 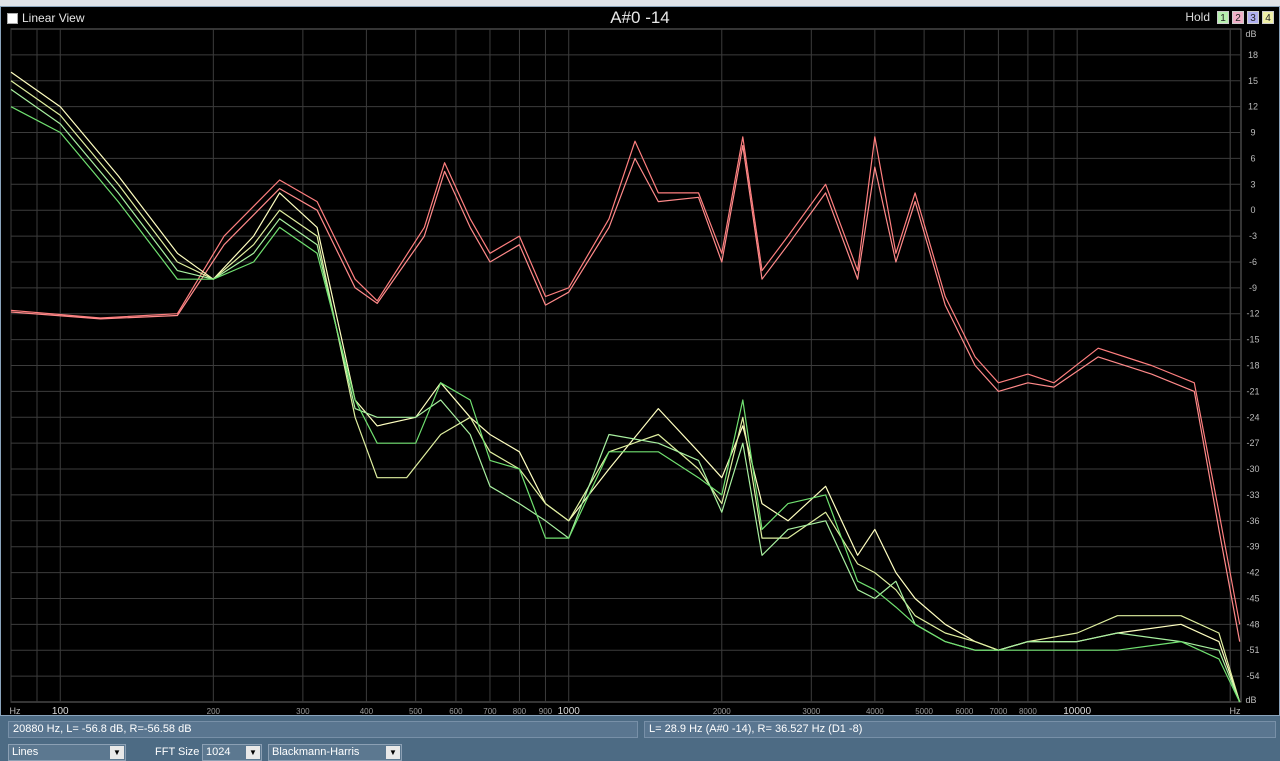 I want to click on fft-size-label: FFT Size, so click(x=177, y=752).